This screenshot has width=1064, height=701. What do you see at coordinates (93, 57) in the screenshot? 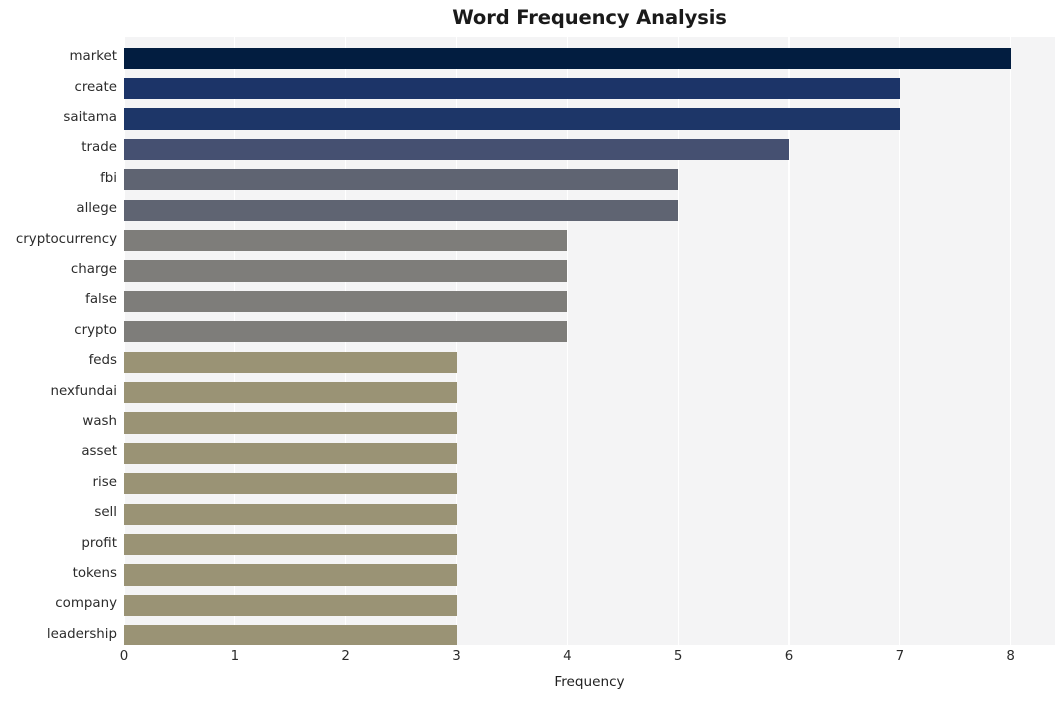
I see `y-tick-label-market: market` at bounding box center [93, 57].